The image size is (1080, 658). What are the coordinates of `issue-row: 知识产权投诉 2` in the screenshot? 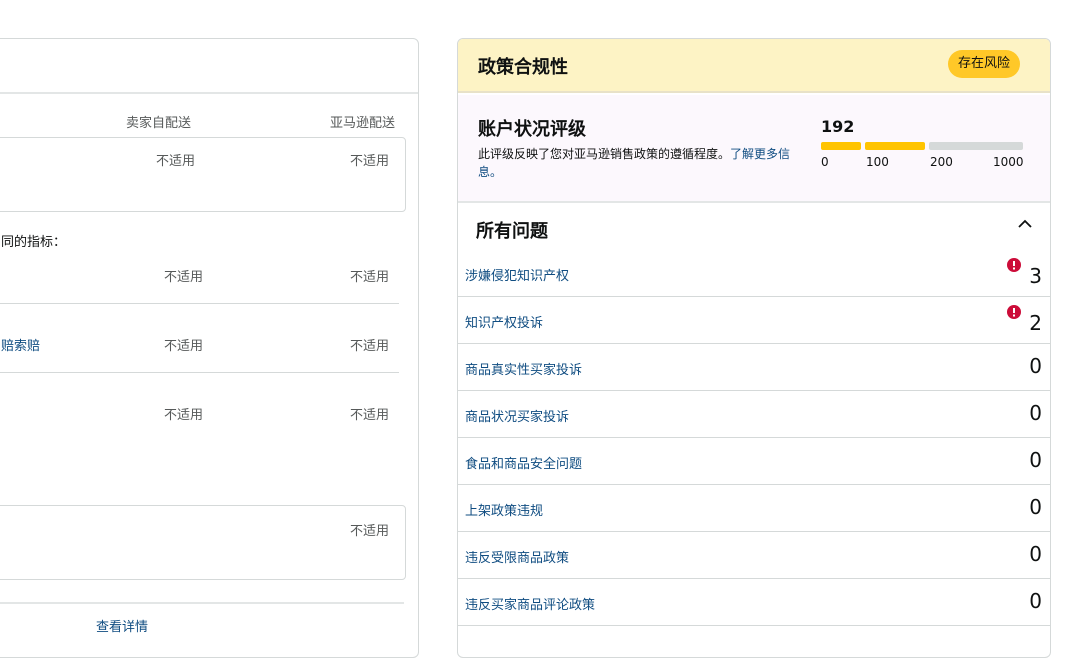 It's located at (754, 320).